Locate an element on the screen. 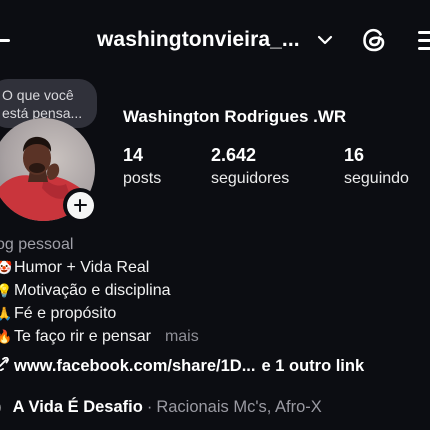 This screenshot has width=430, height=430. bio-line: 🔥 Te faço rir e pensar mais is located at coordinates (99, 337).